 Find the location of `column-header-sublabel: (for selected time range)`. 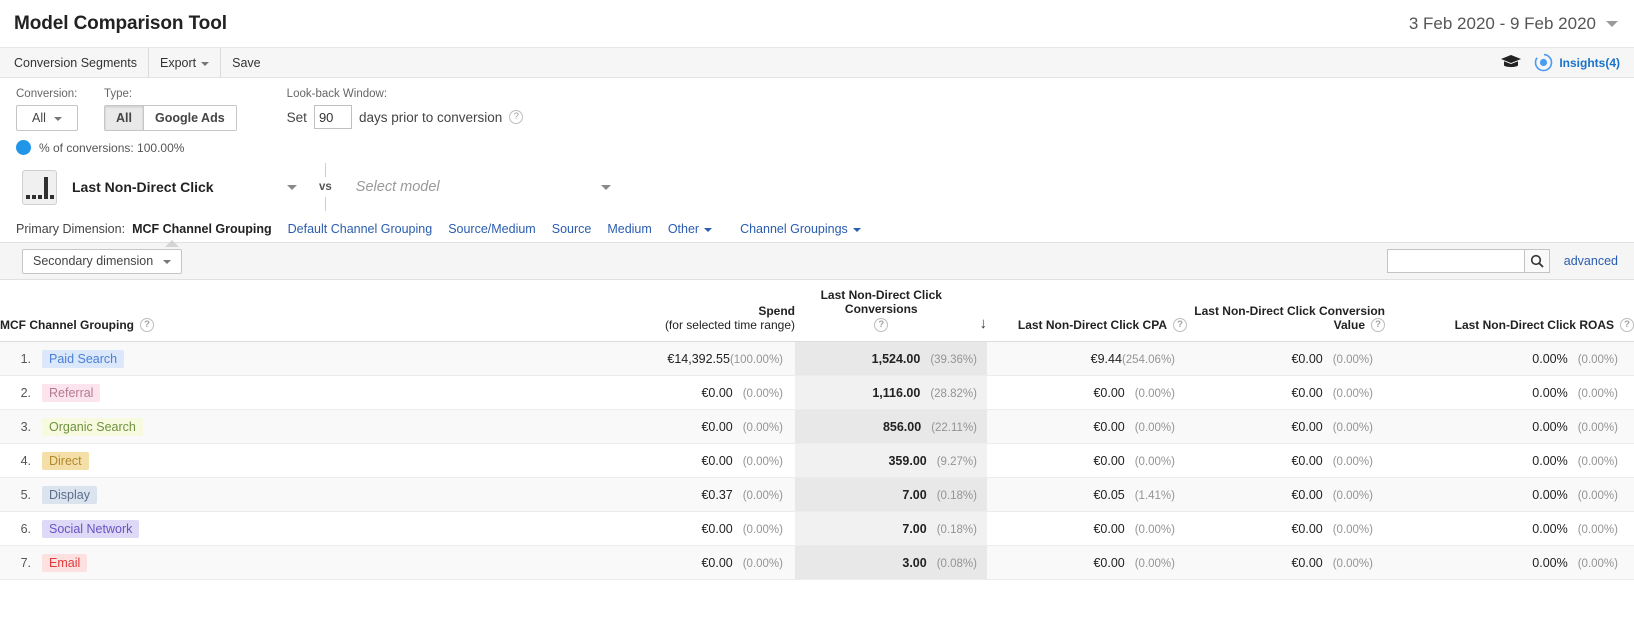

column-header-sublabel: (for selected time range) is located at coordinates (729, 325).